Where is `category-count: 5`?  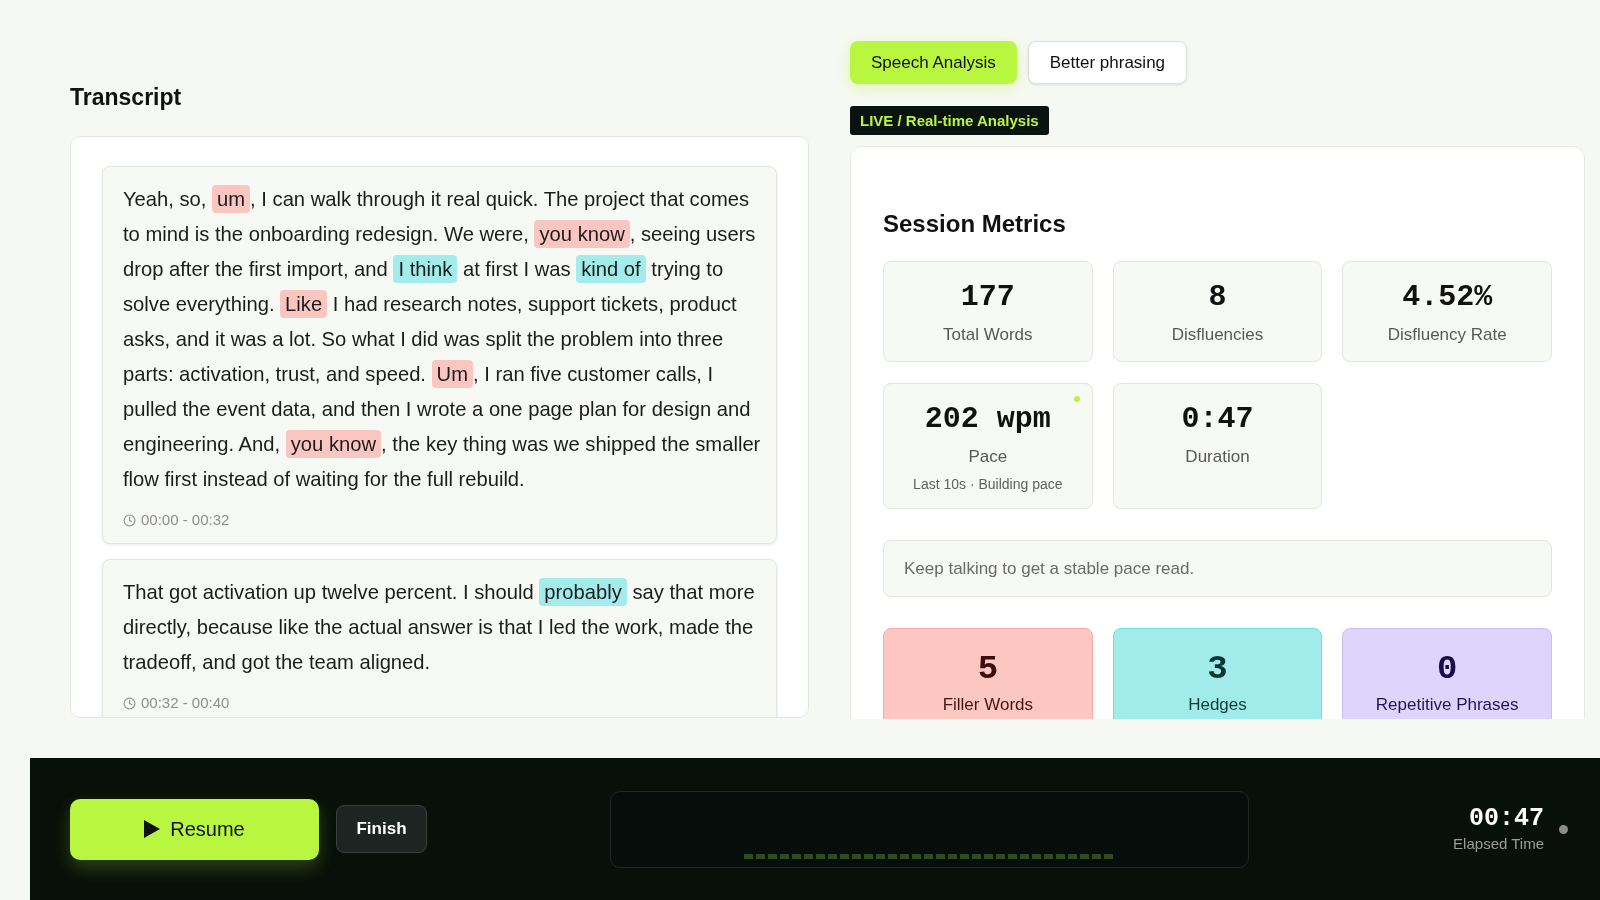
category-count: 5 is located at coordinates (988, 669).